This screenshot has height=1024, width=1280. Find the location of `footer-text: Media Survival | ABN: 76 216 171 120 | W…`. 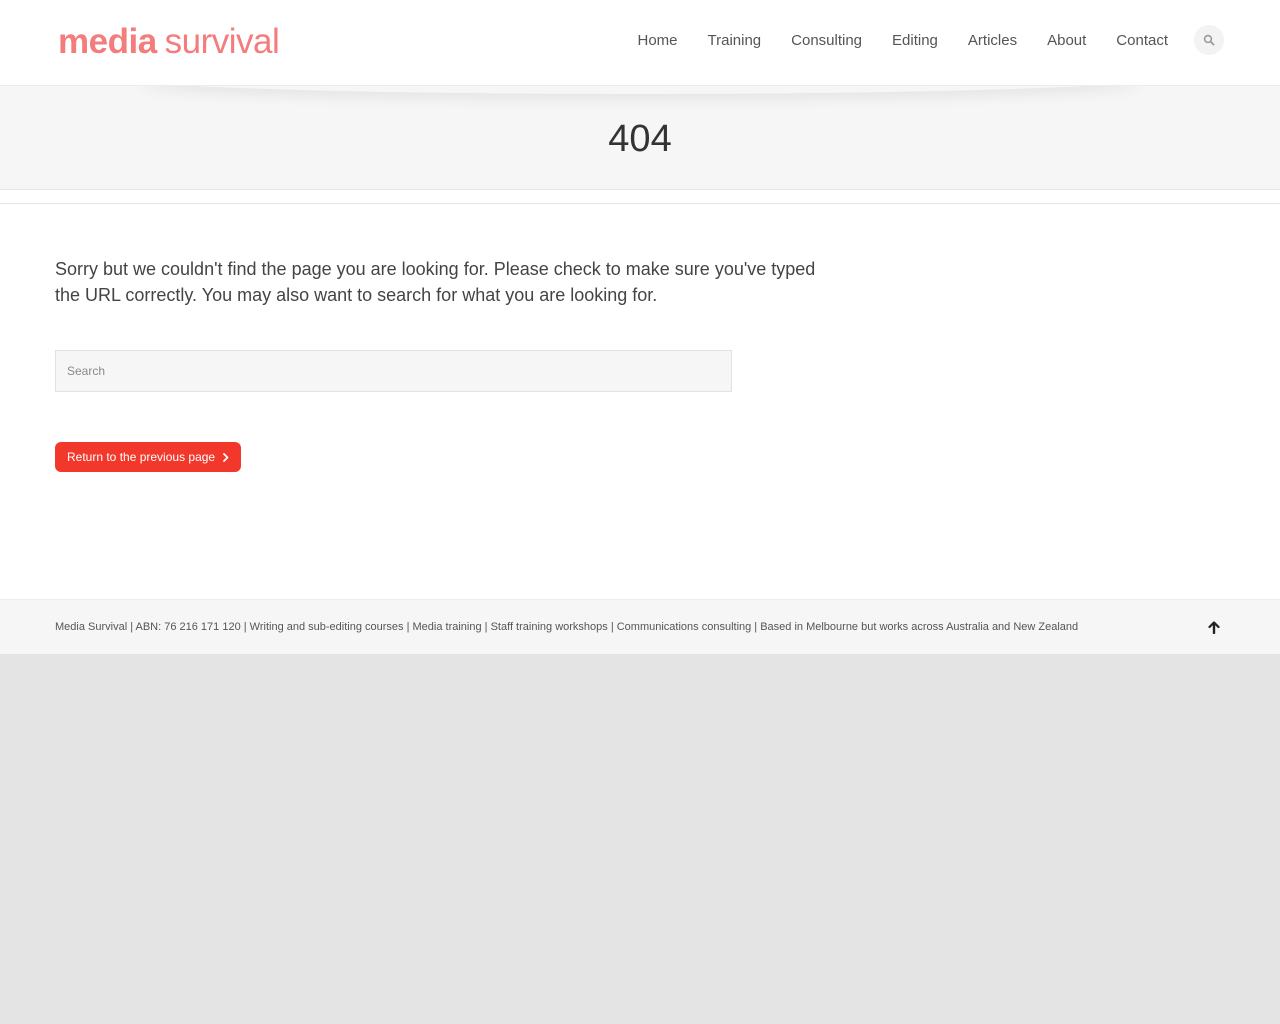

footer-text: Media Survival | ABN: 76 216 171 120 | W… is located at coordinates (567, 627).